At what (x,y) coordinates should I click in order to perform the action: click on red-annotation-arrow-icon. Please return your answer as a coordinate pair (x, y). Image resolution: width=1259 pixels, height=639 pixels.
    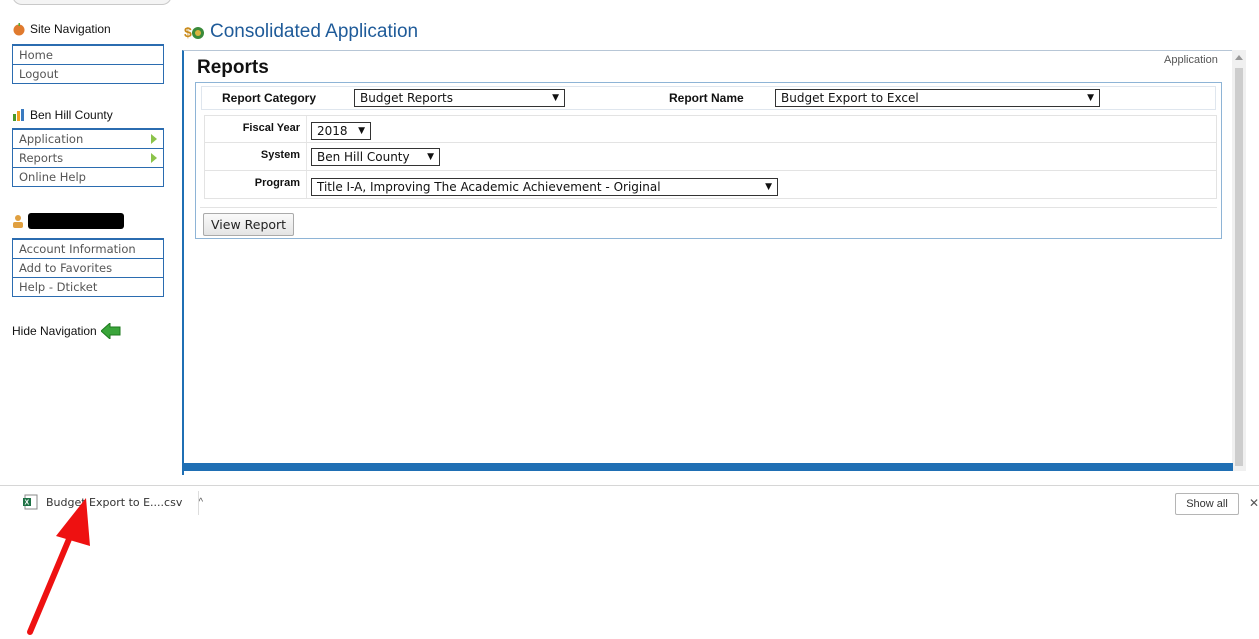
    Looking at the image, I should click on (58, 566).